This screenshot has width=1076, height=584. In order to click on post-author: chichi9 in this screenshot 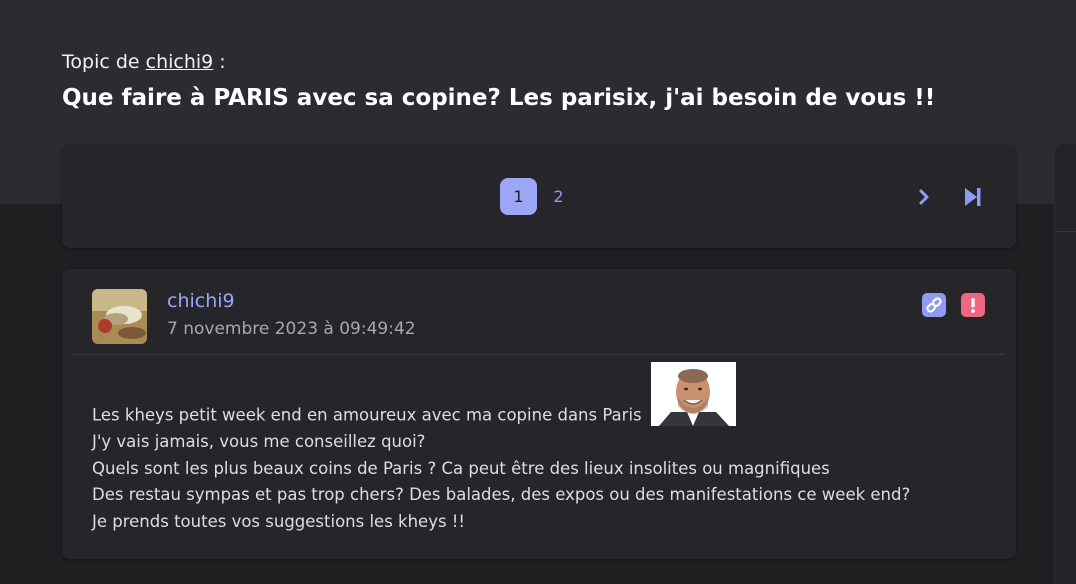, I will do `click(201, 301)`.